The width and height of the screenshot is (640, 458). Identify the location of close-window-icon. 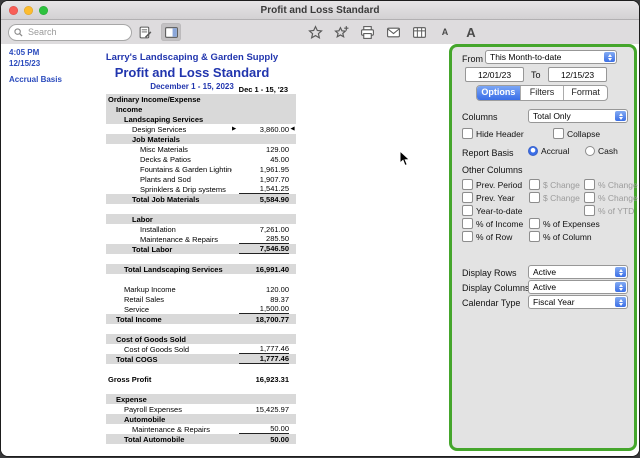
(13, 10).